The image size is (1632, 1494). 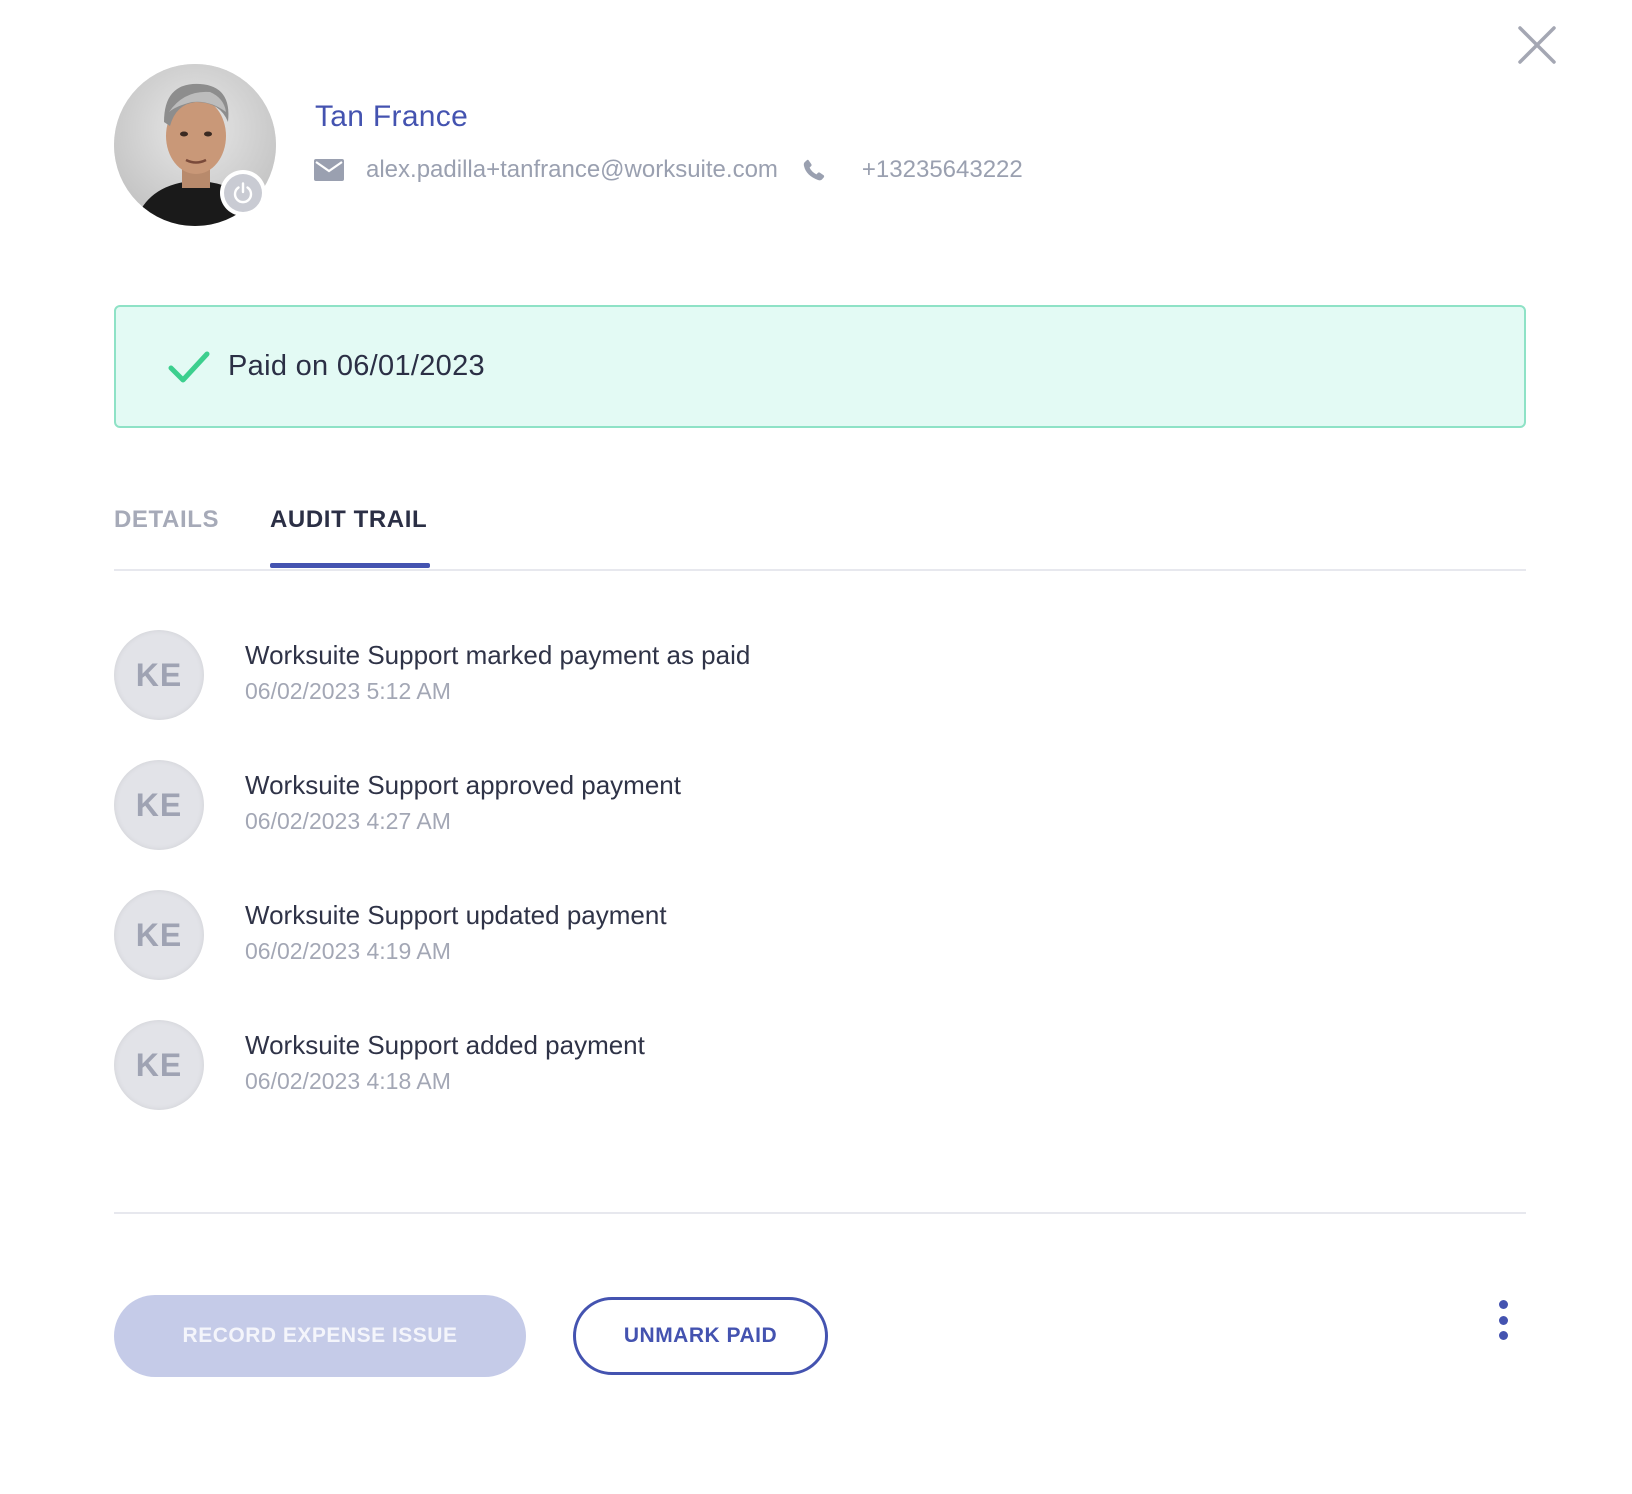 I want to click on check-icon, so click(x=189, y=366).